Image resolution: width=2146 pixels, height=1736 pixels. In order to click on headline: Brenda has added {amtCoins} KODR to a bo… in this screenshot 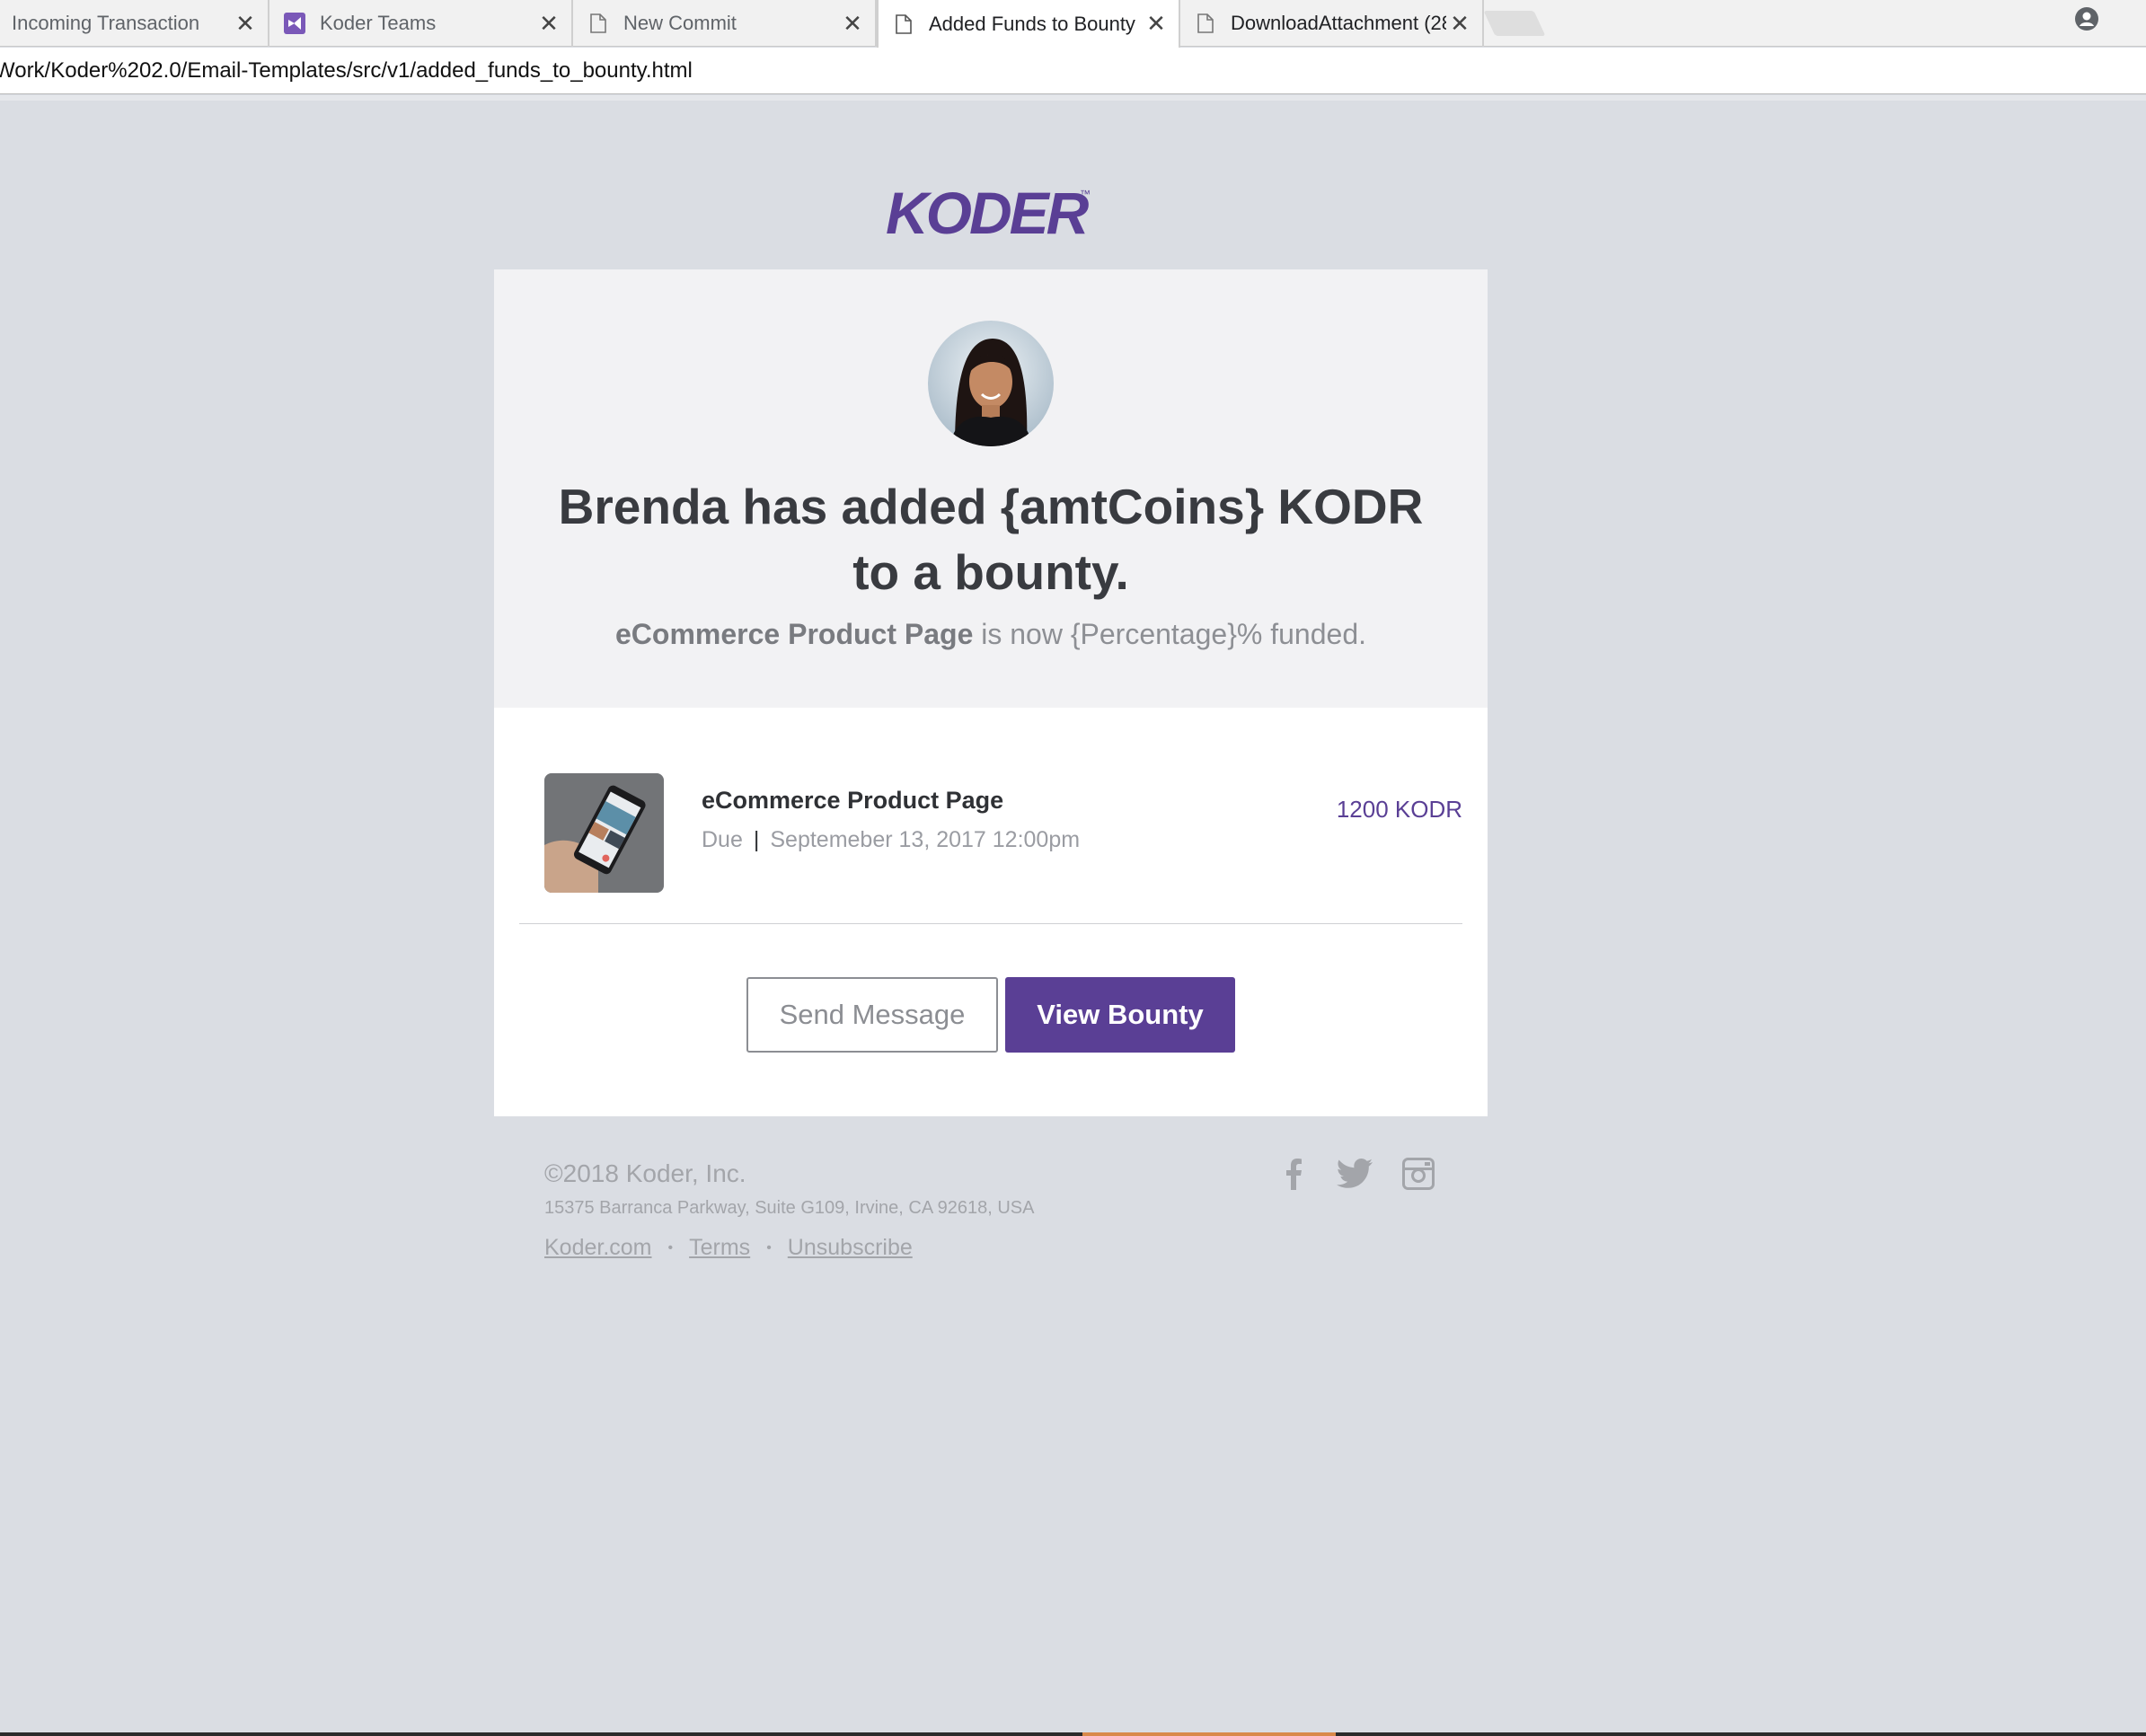, I will do `click(991, 540)`.